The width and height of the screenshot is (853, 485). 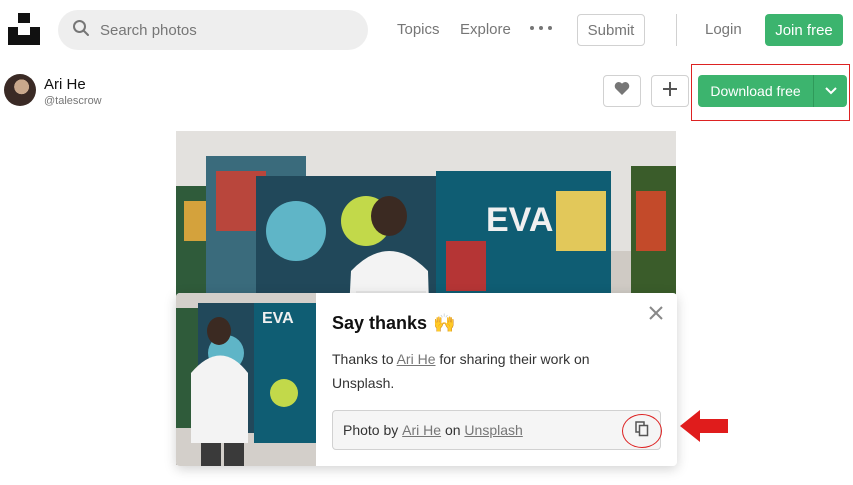 I want to click on author-name: Ari He, so click(x=65, y=84).